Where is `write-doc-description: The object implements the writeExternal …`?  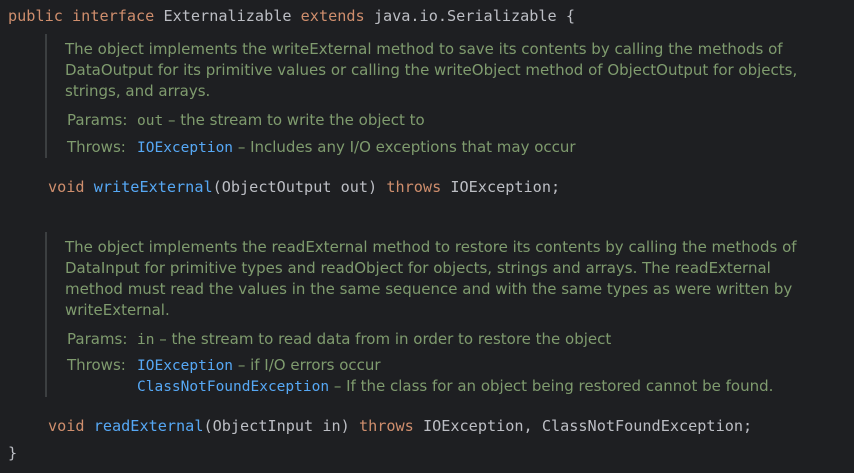 write-doc-description: The object implements the writeExternal … is located at coordinates (431, 70).